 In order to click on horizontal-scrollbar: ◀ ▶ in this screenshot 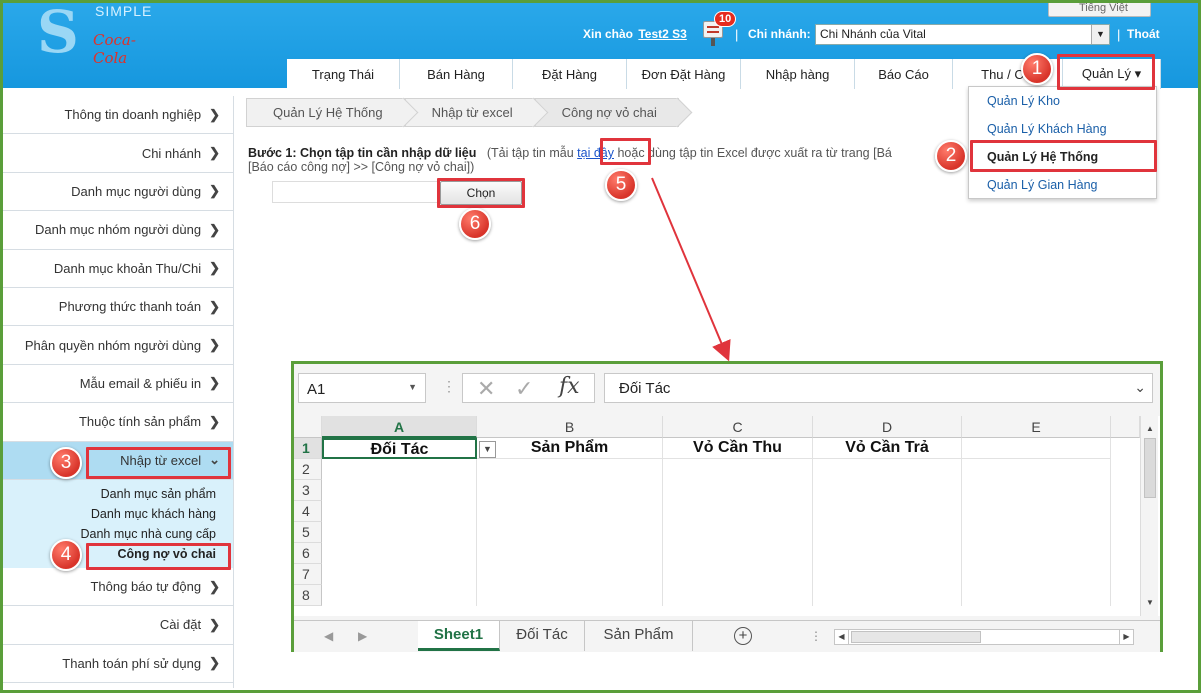, I will do `click(984, 637)`.